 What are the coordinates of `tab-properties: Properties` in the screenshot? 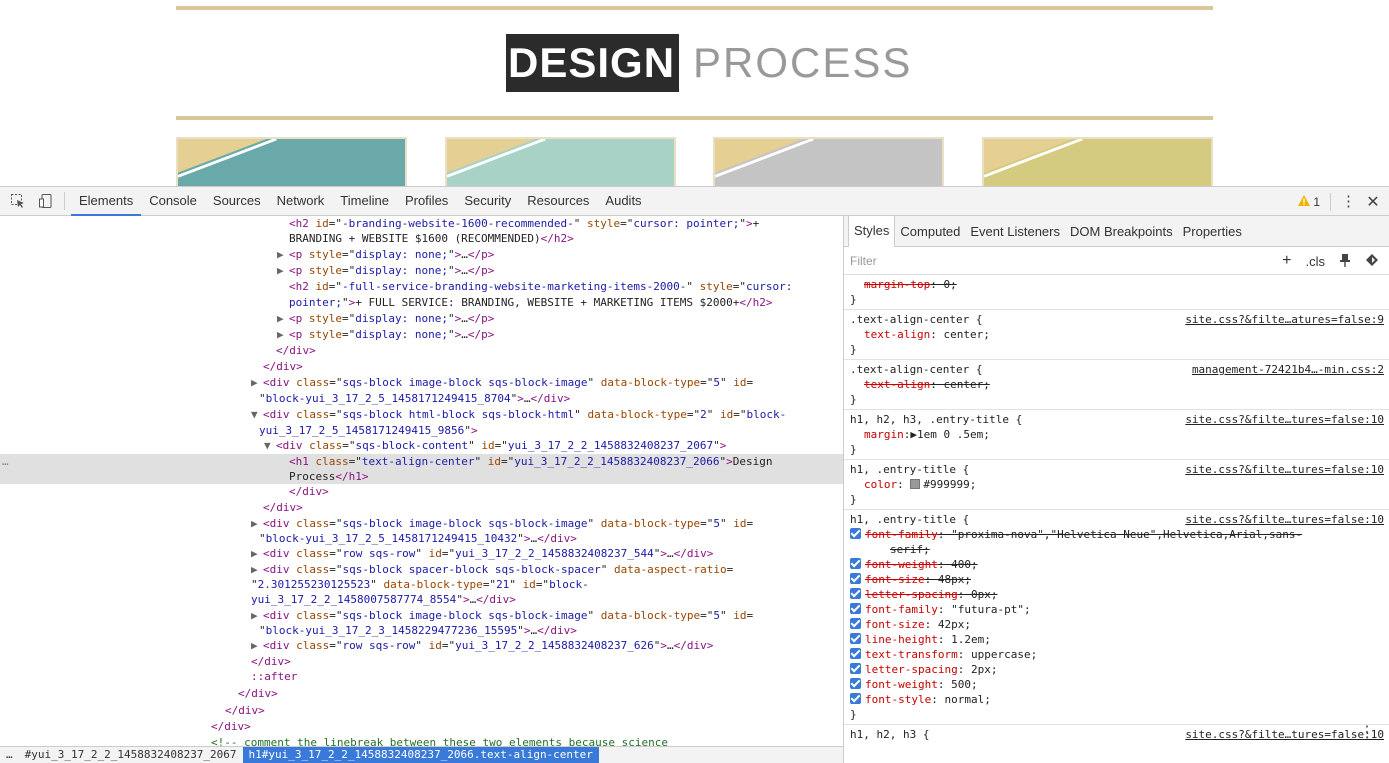 It's located at (1212, 231).